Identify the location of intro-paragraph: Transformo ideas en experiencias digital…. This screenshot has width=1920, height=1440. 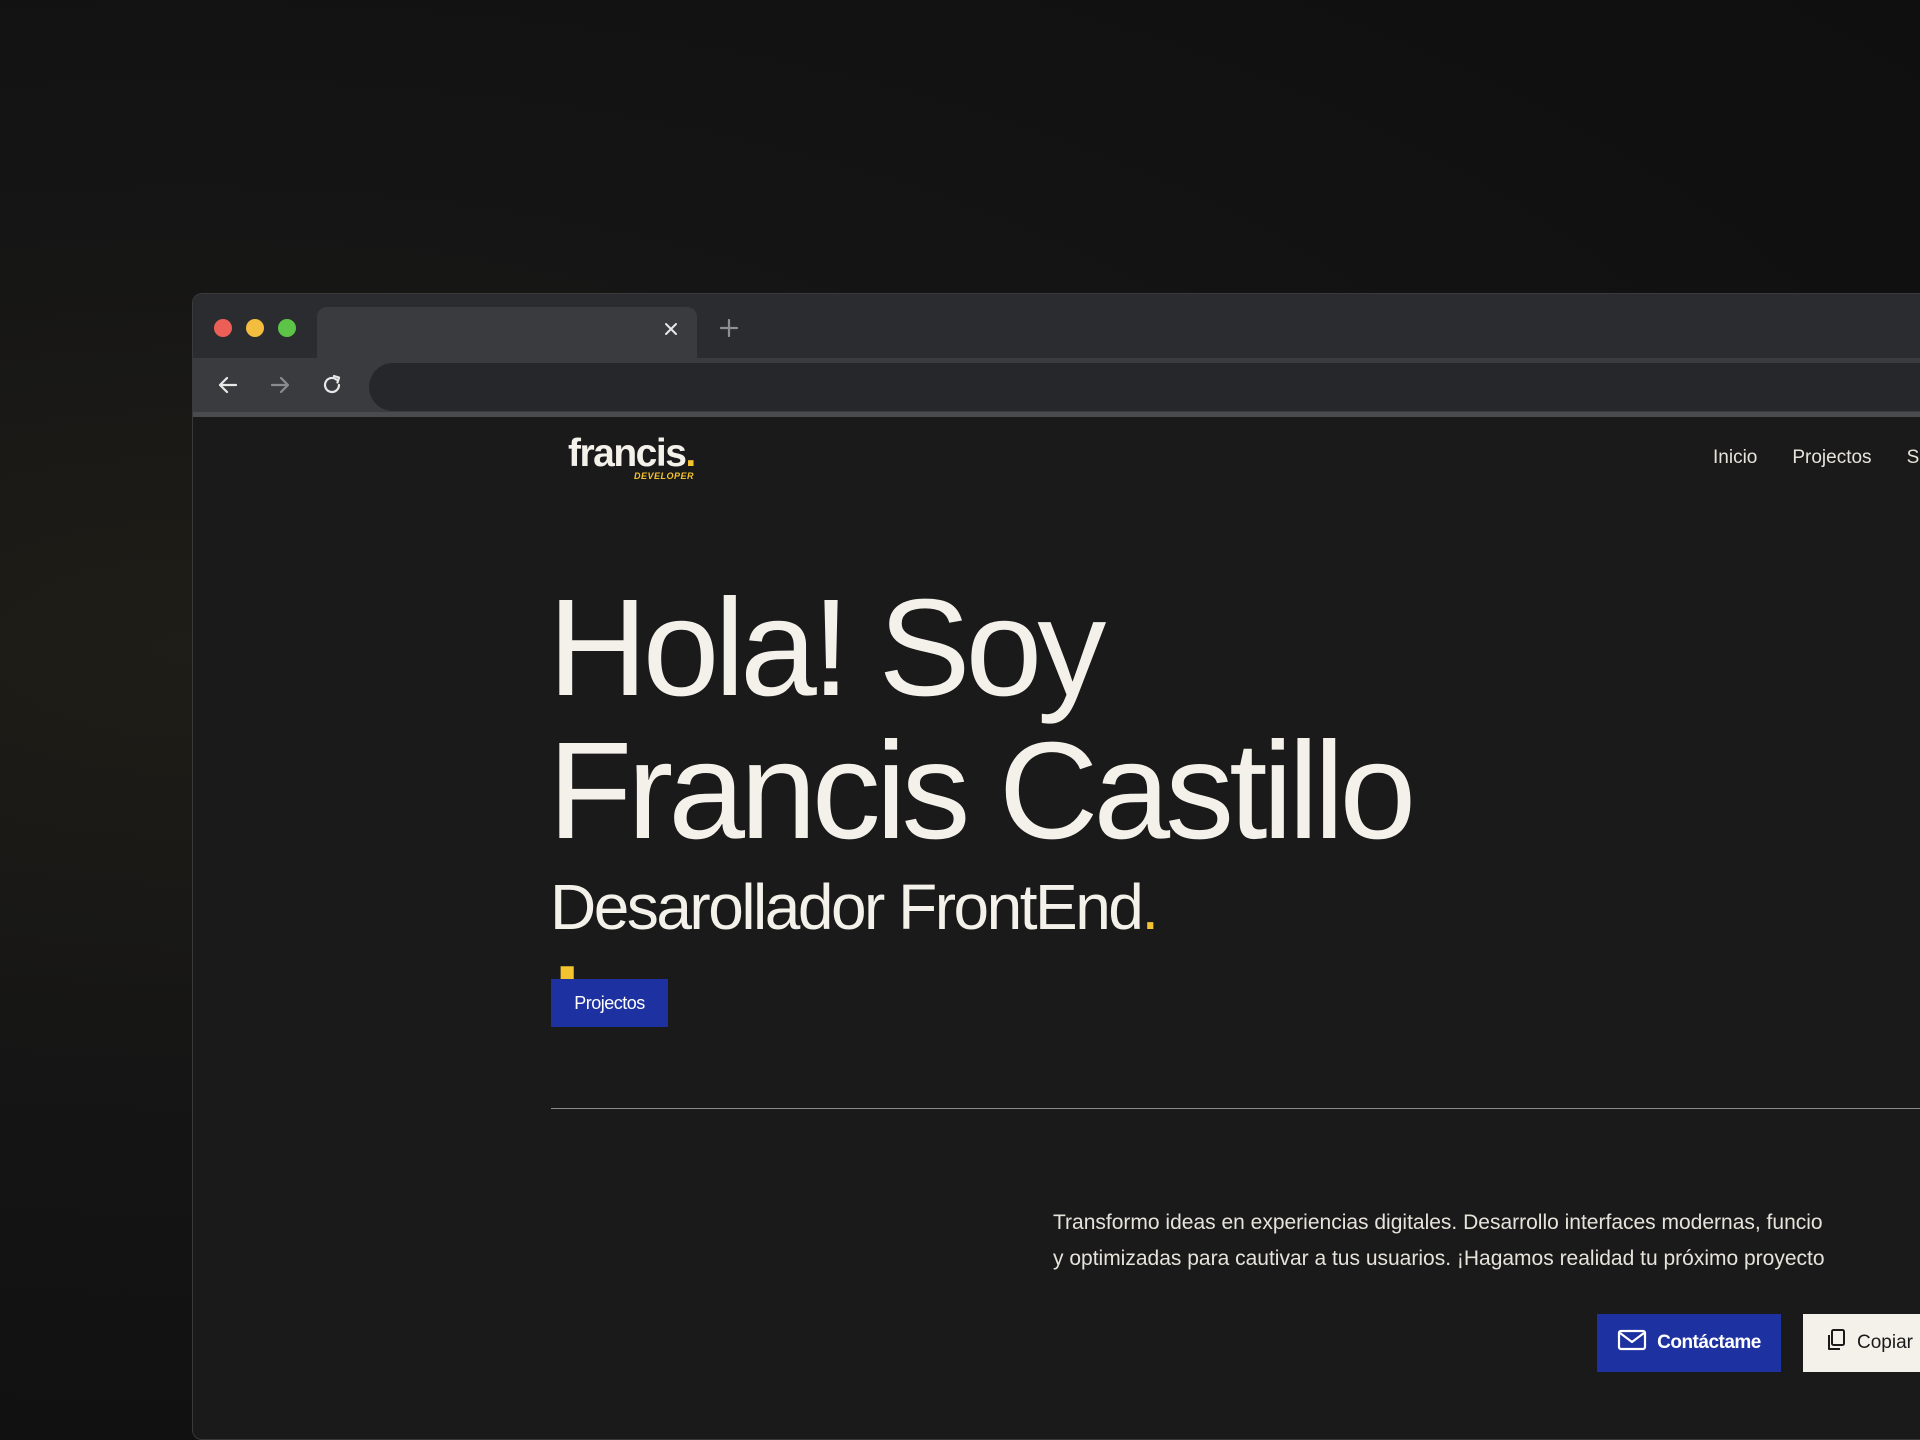
(1486, 1241).